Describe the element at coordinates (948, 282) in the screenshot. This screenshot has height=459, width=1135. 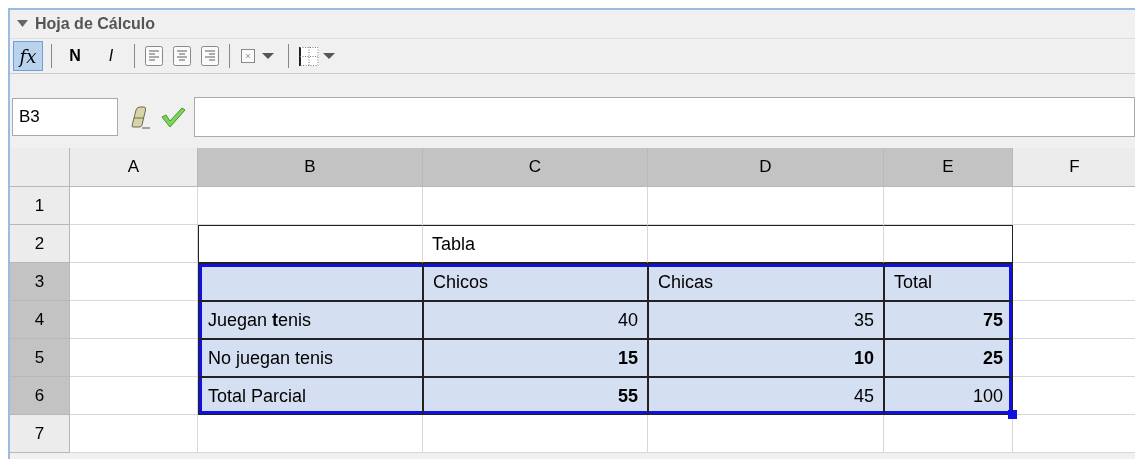
I see `table-cell: Total` at that location.